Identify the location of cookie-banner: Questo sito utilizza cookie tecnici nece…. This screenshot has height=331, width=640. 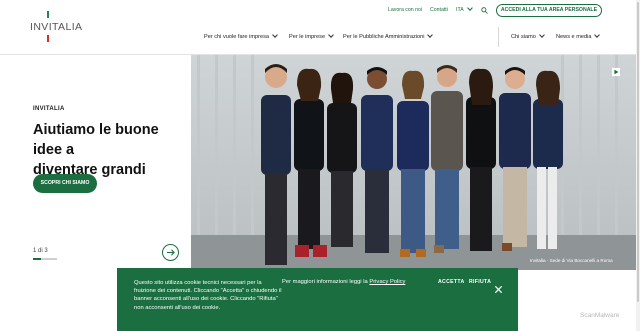
(317, 299).